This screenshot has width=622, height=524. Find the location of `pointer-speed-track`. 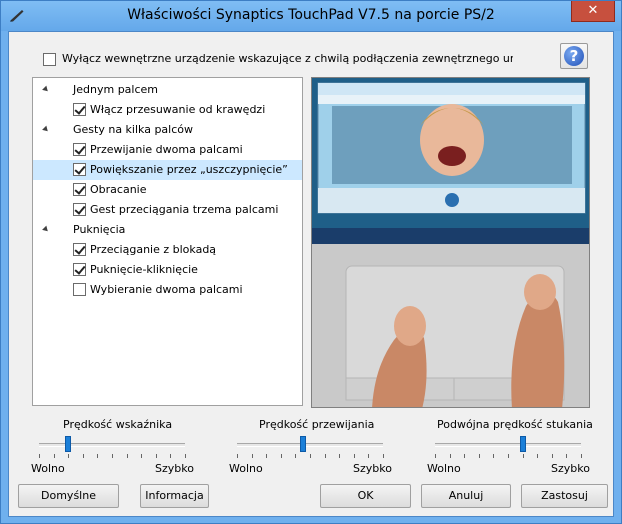

pointer-speed-track is located at coordinates (112, 445).